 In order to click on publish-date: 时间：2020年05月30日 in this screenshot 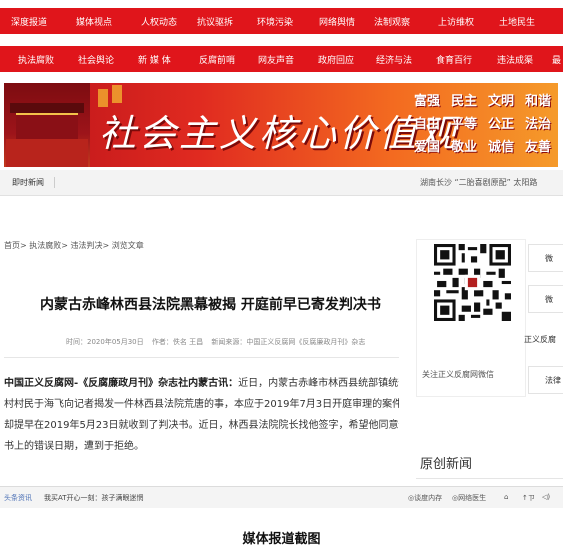, I will do `click(105, 342)`.